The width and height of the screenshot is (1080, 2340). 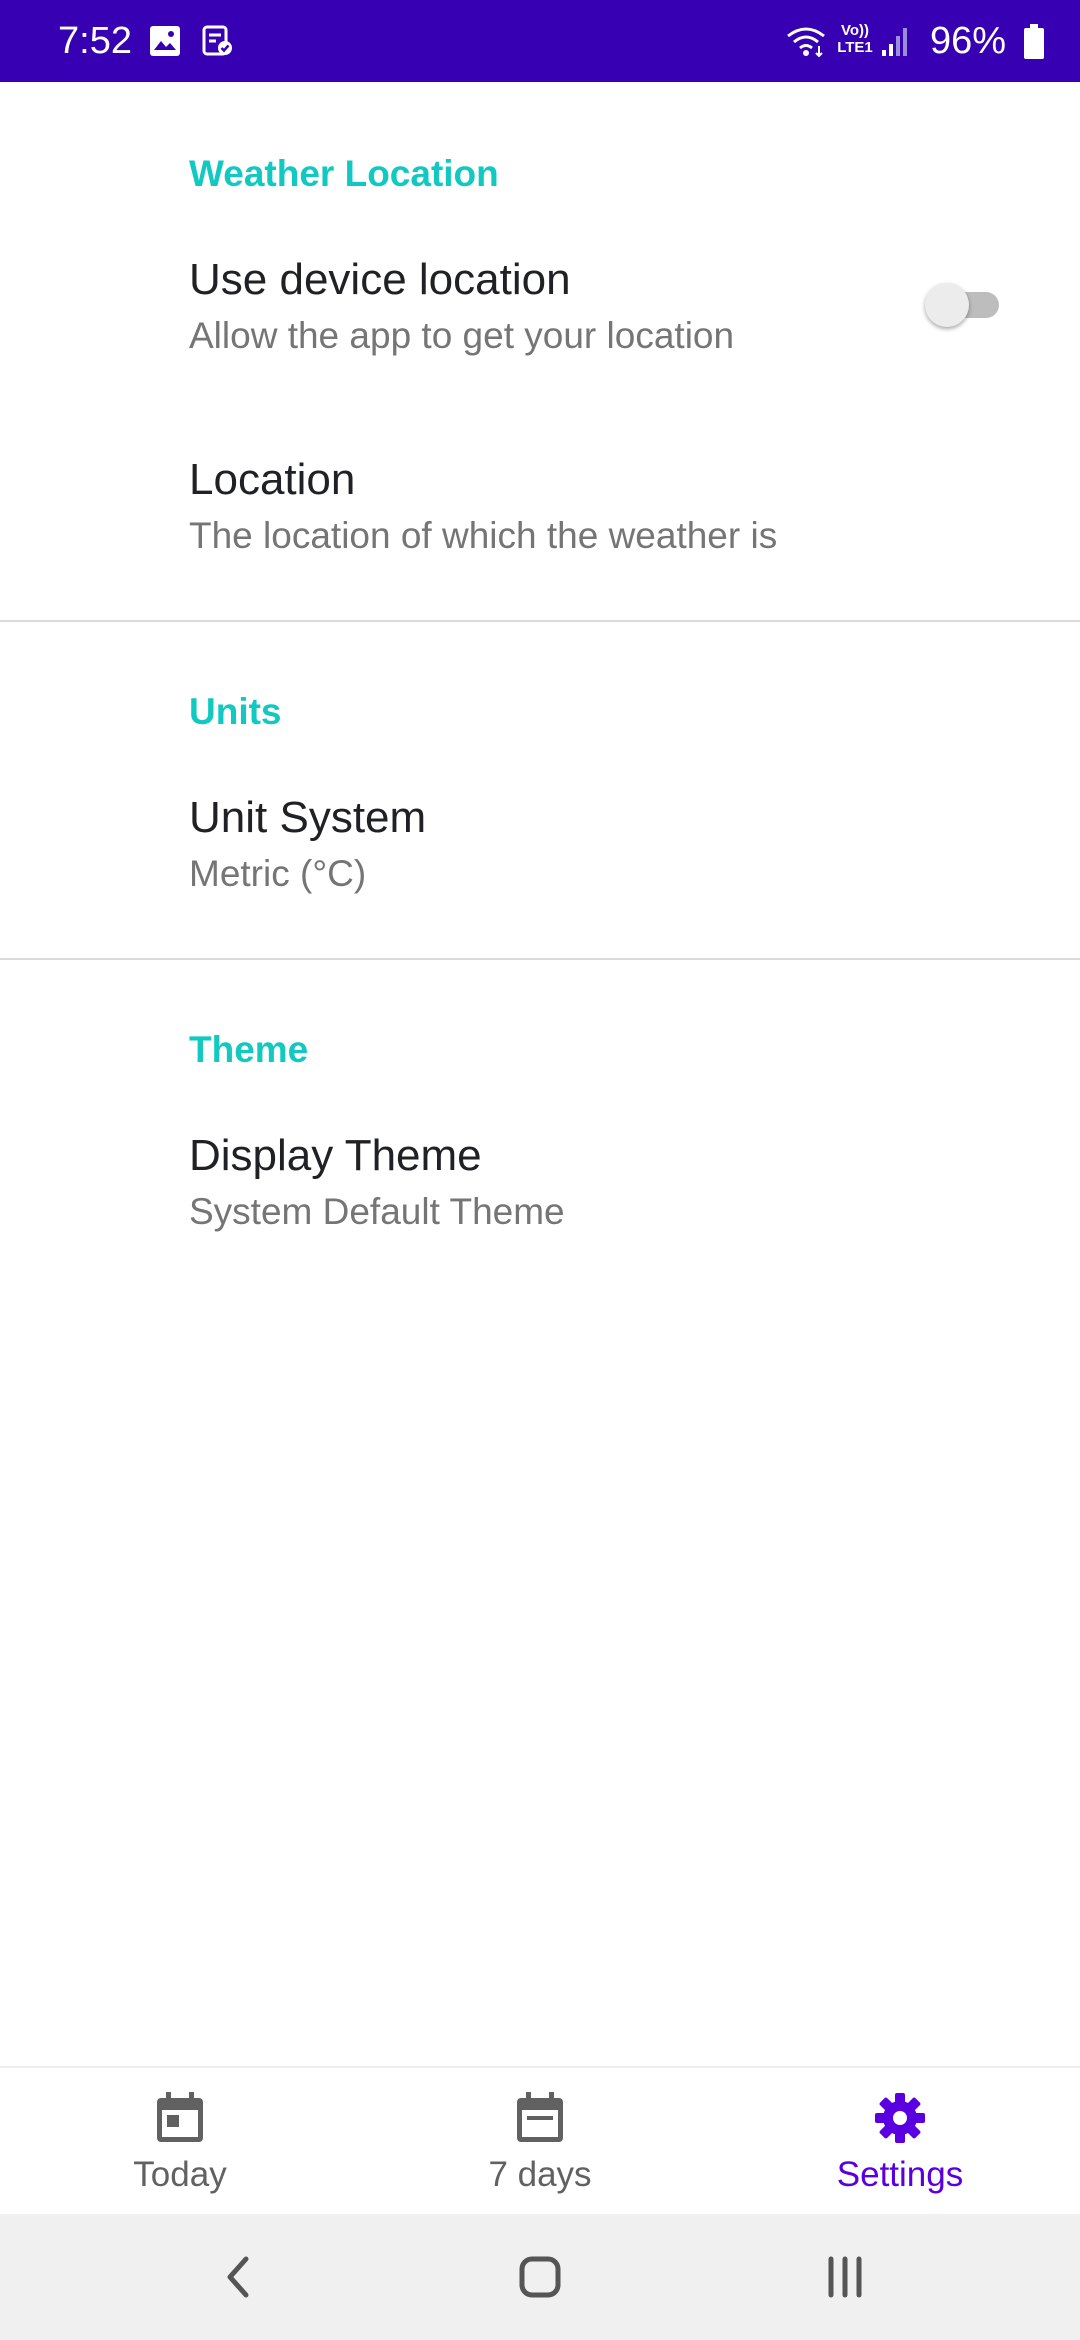 I want to click on section-header-theme: Theme, so click(x=249, y=1049).